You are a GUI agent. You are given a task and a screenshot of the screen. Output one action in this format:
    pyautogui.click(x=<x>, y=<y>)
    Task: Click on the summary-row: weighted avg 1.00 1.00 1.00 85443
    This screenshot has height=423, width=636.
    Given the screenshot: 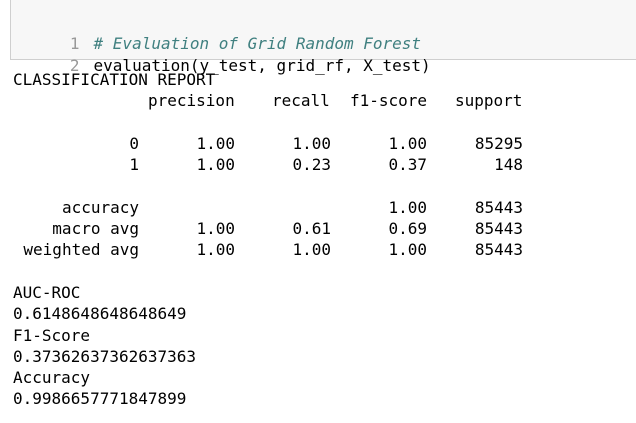 What is the action you would take?
    pyautogui.click(x=323, y=249)
    